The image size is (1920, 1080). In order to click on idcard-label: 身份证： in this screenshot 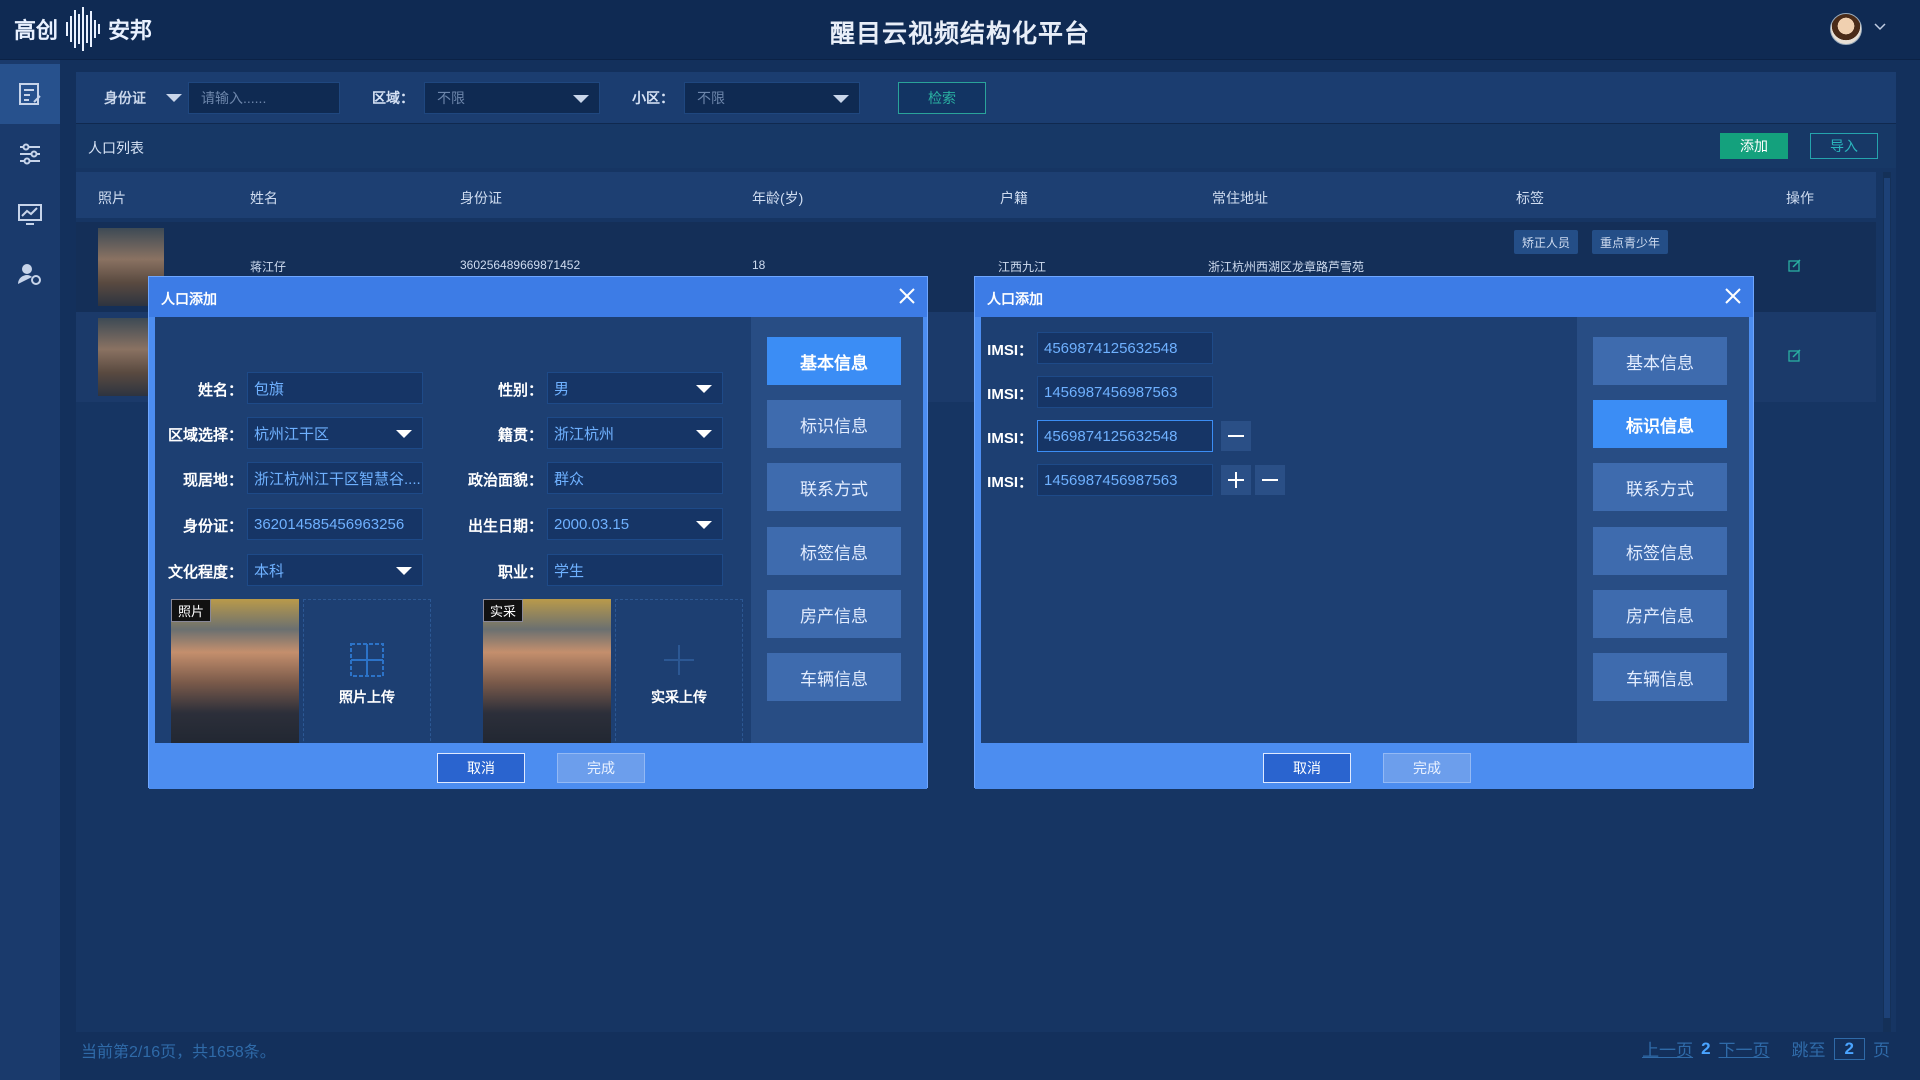, I will do `click(212, 526)`.